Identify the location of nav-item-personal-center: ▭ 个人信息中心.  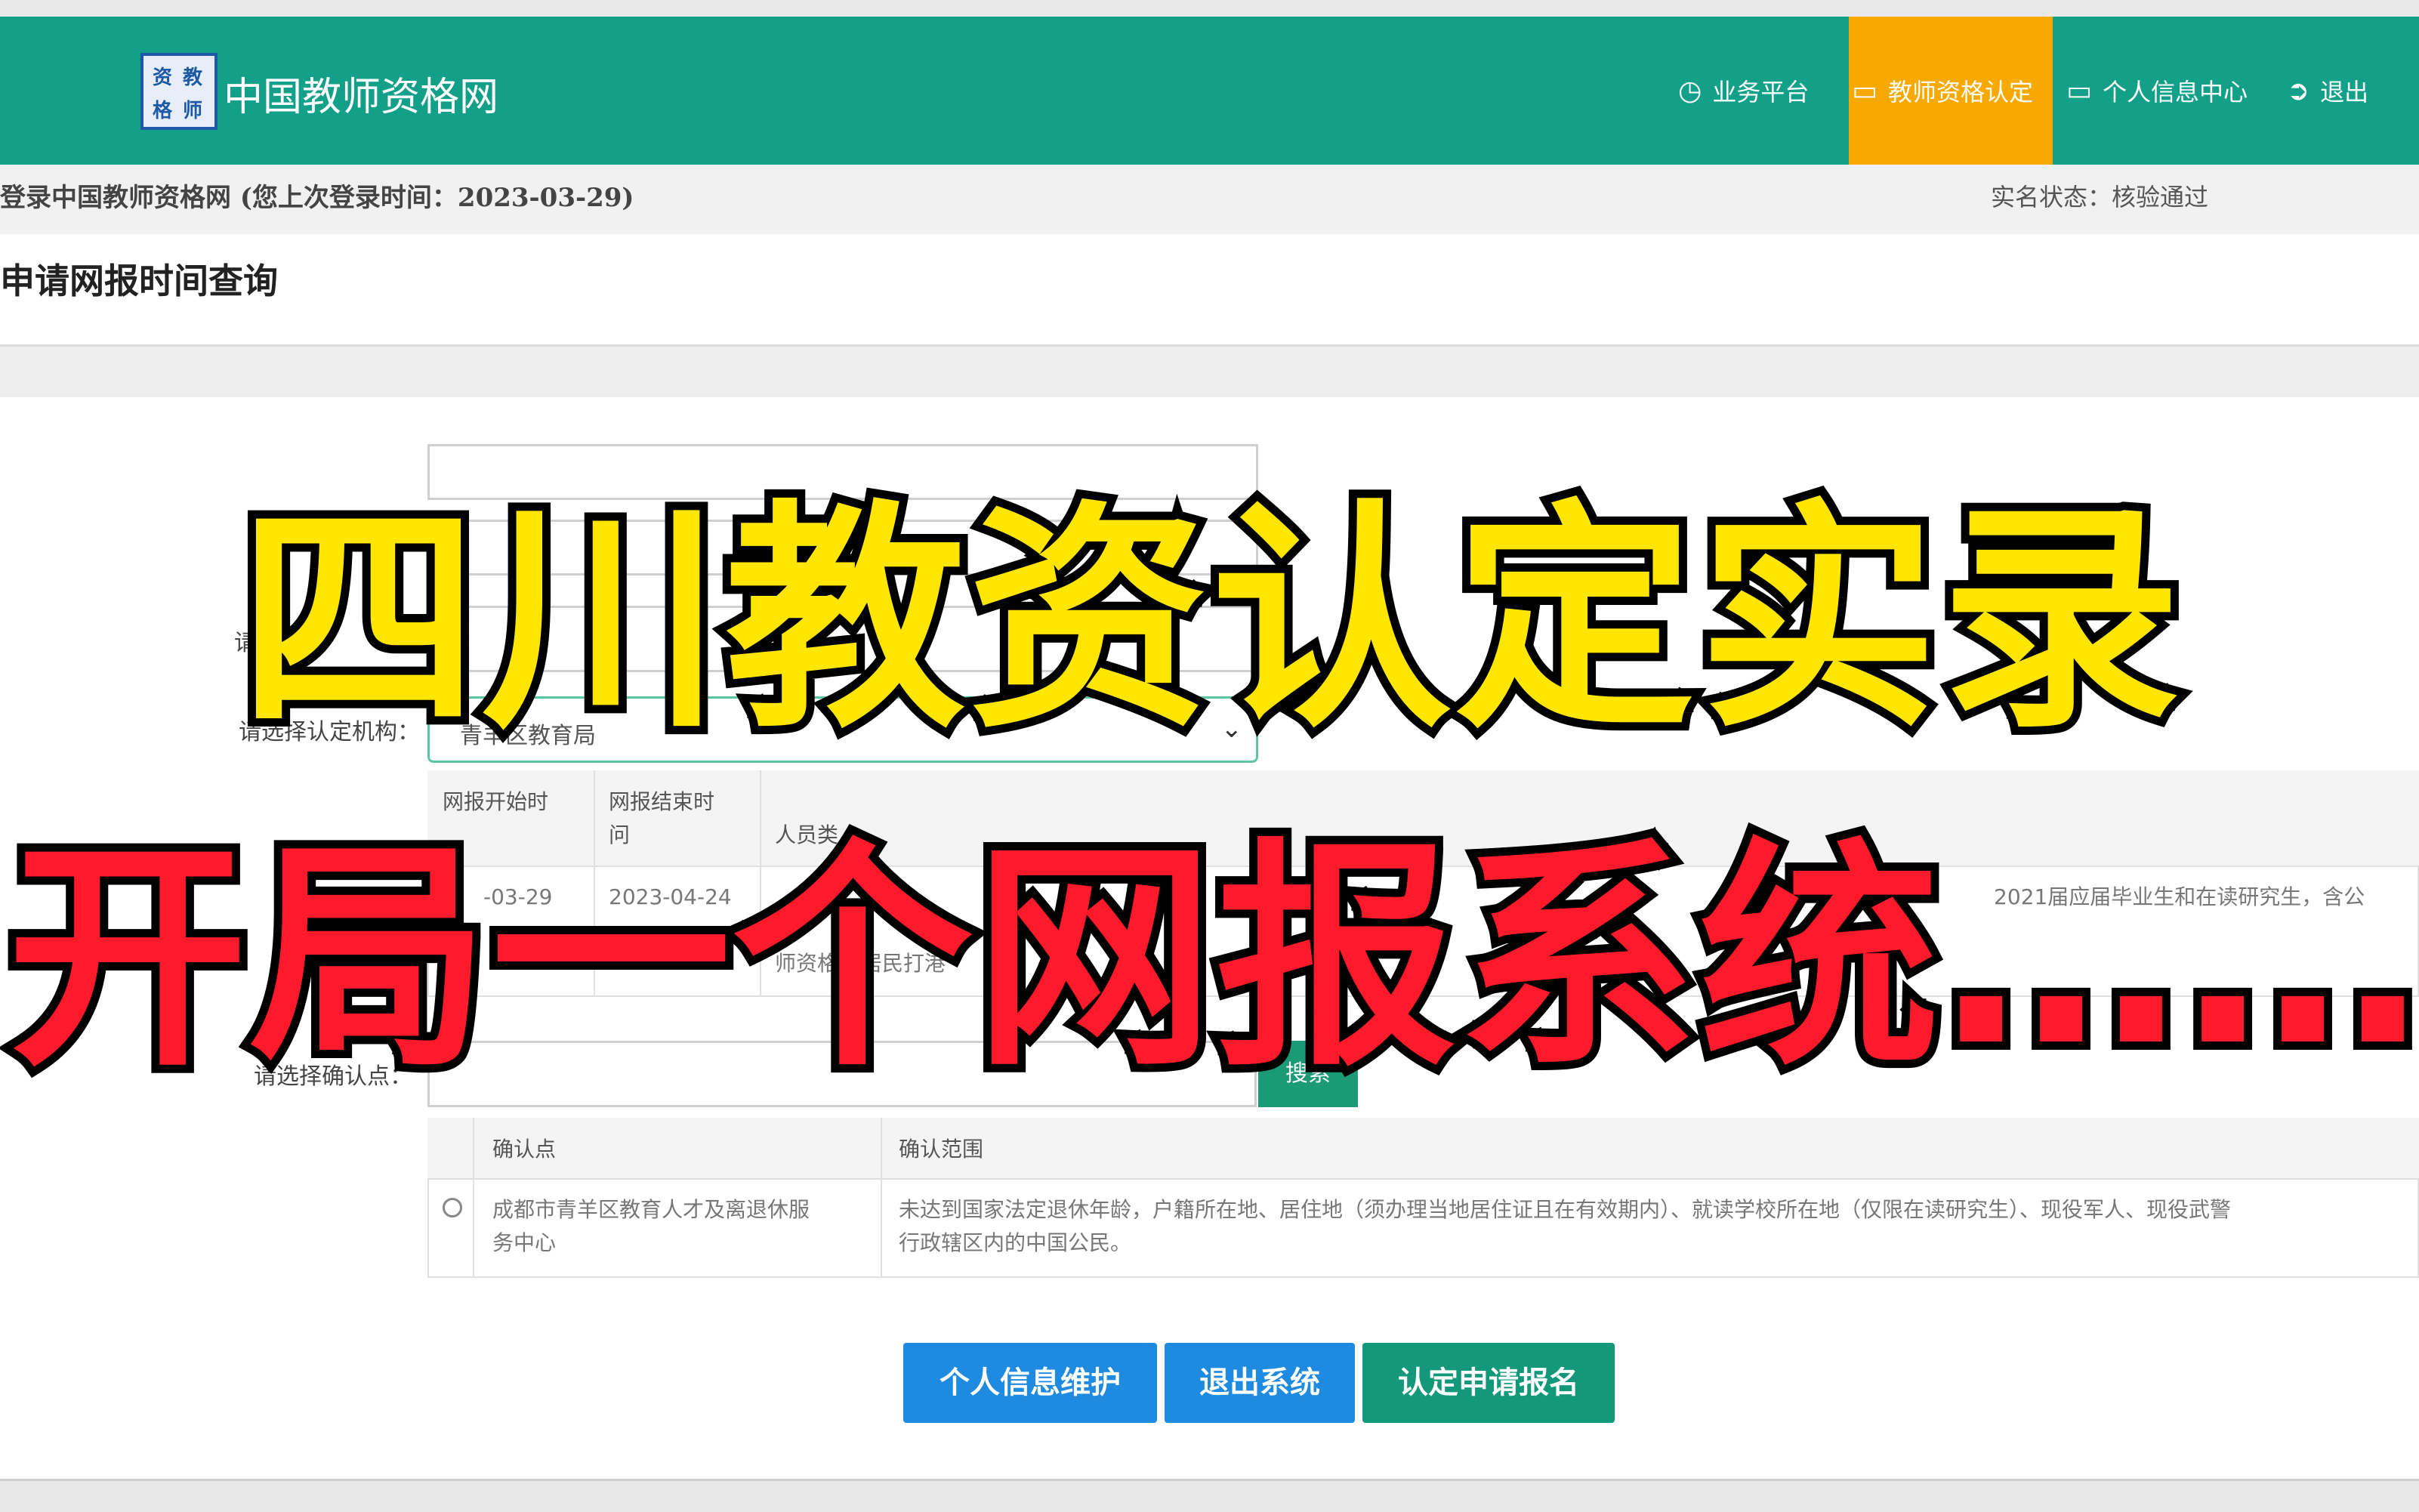
(2157, 91).